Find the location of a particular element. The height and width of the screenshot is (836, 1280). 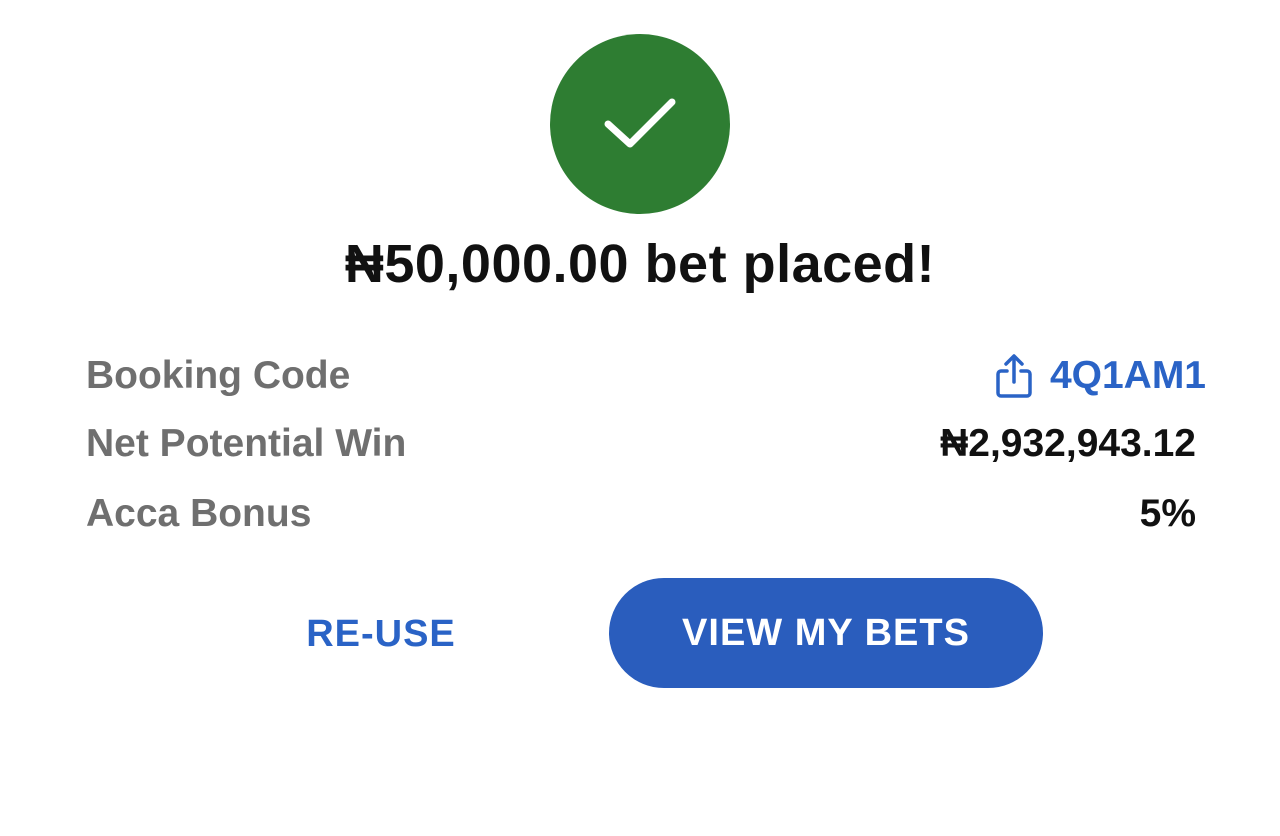

acca-bonus-row: Acca Bonus 5% is located at coordinates (646, 514).